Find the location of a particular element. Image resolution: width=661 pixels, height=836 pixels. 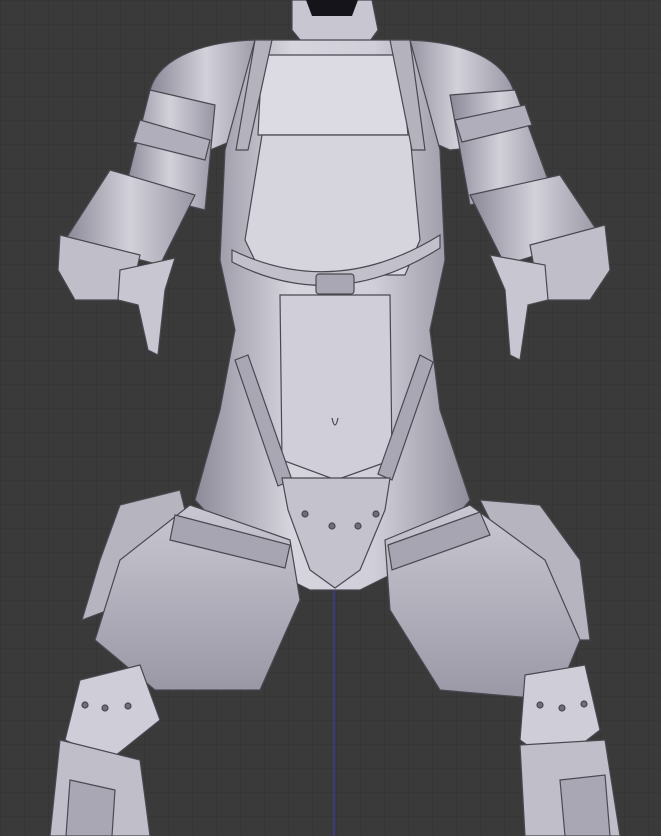

left-shin-guard is located at coordinates (90, 807).